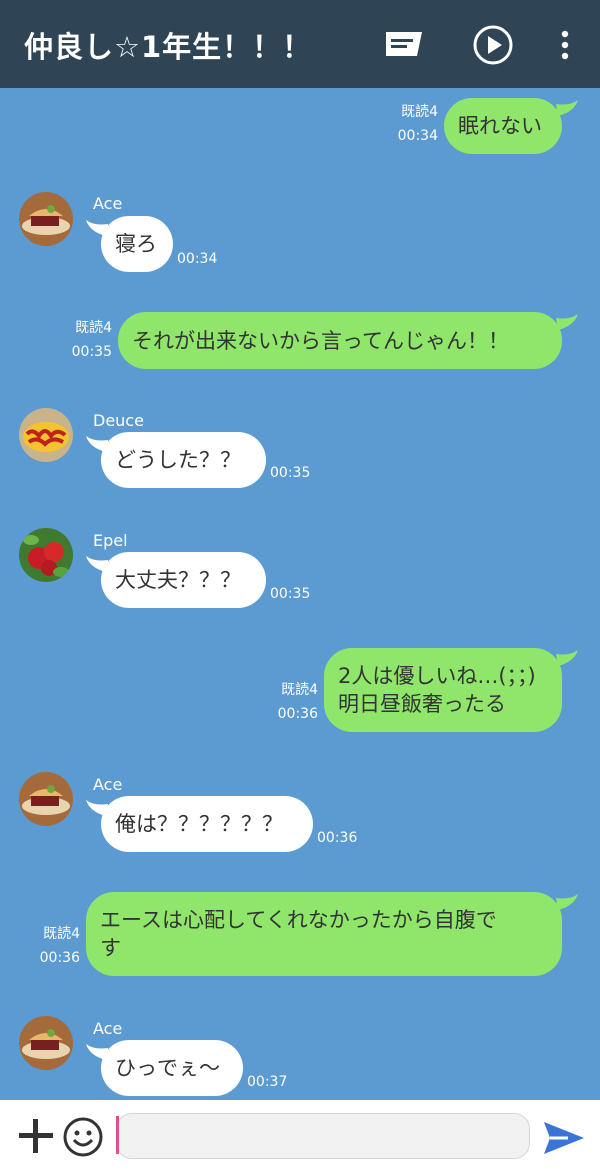 Image resolution: width=600 pixels, height=1173 pixels. I want to click on message-time: 00:37, so click(267, 1082).